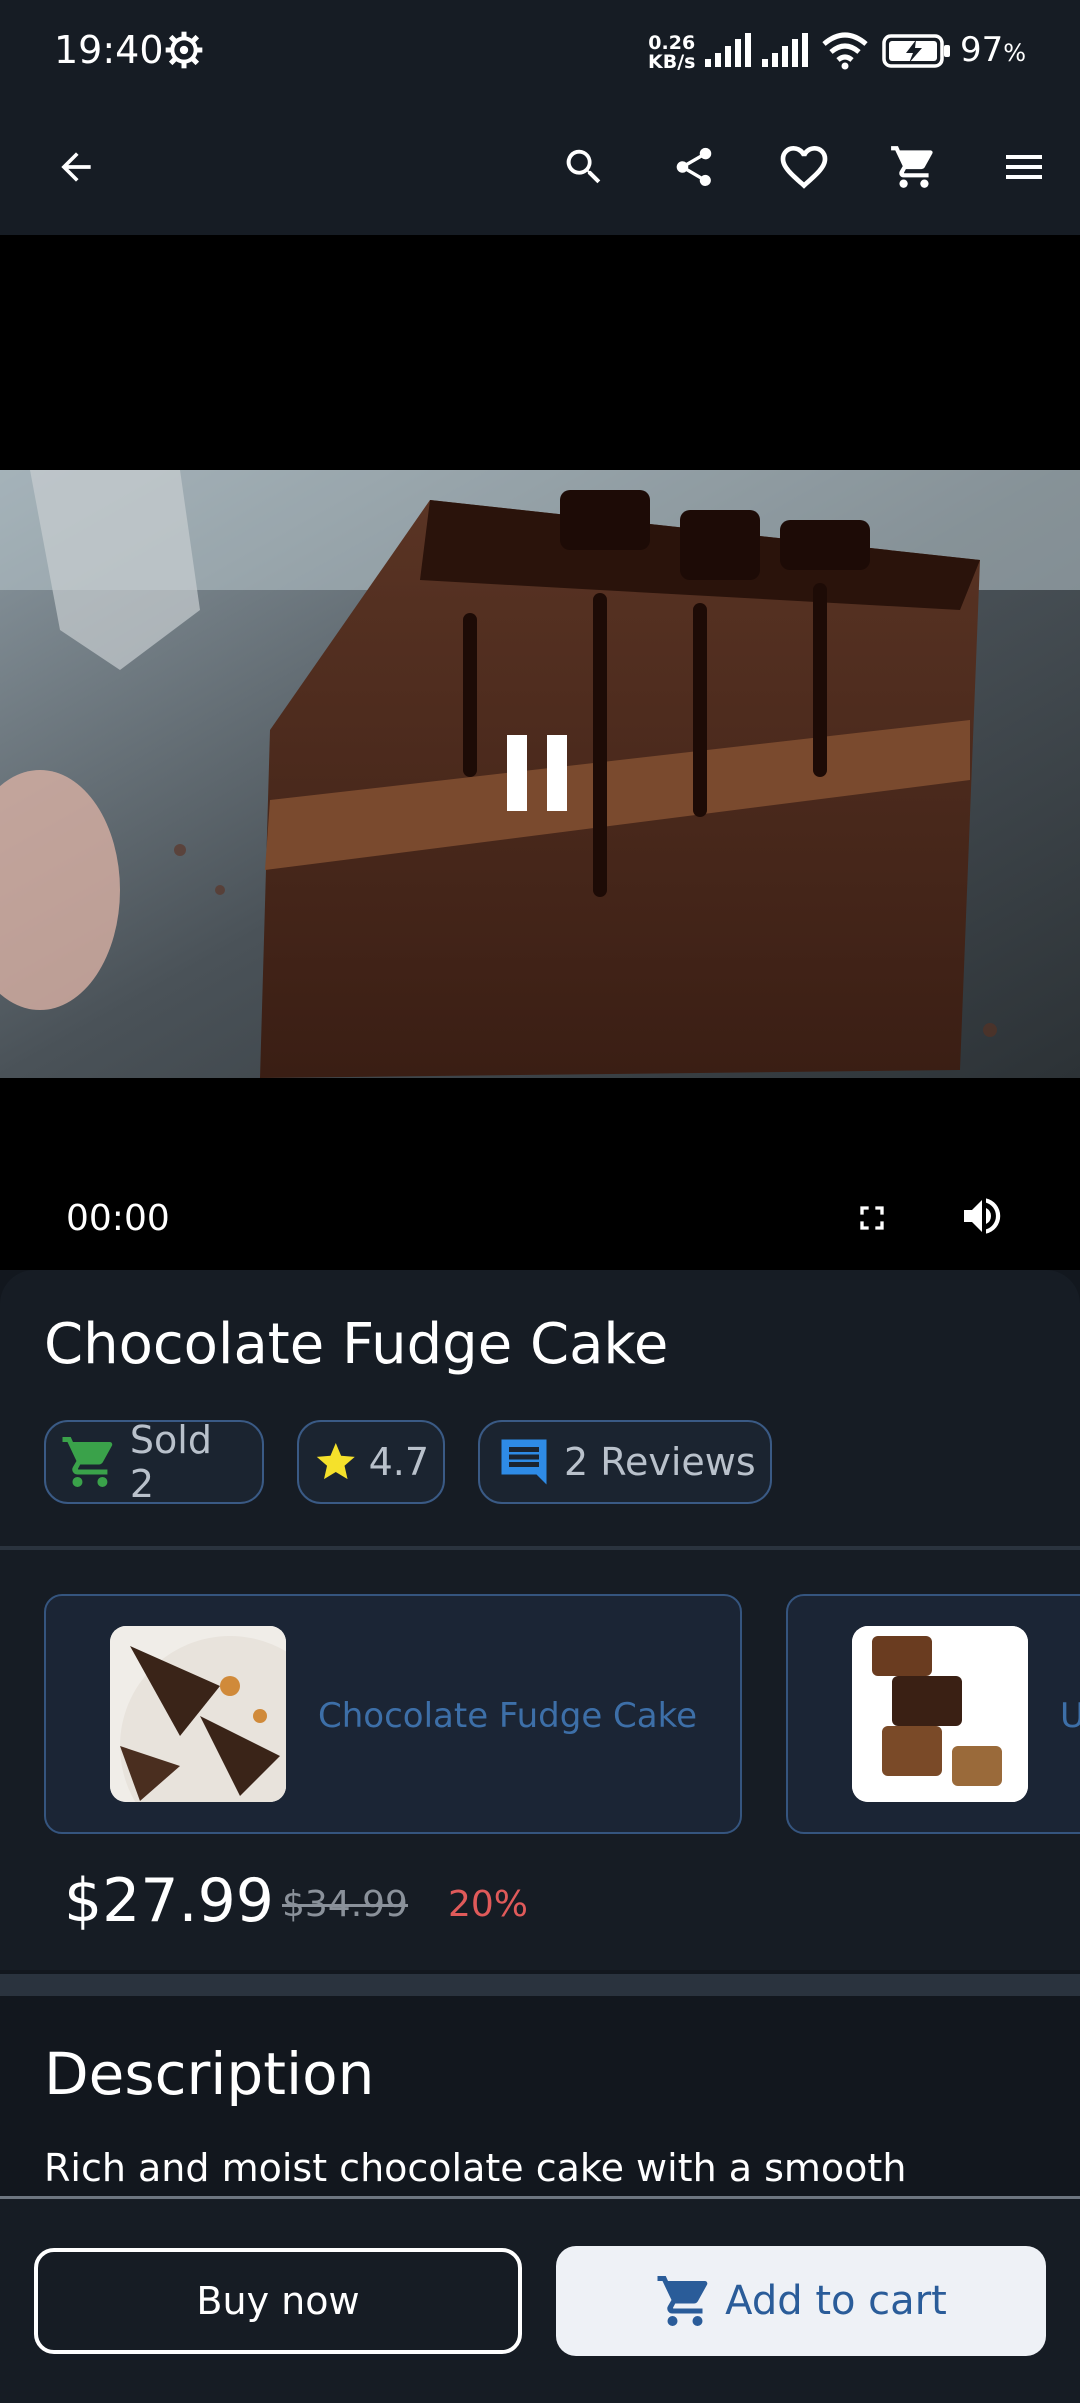  Describe the element at coordinates (508, 1716) in the screenshot. I see `variant-label: Chocolate Fudge Cake` at that location.